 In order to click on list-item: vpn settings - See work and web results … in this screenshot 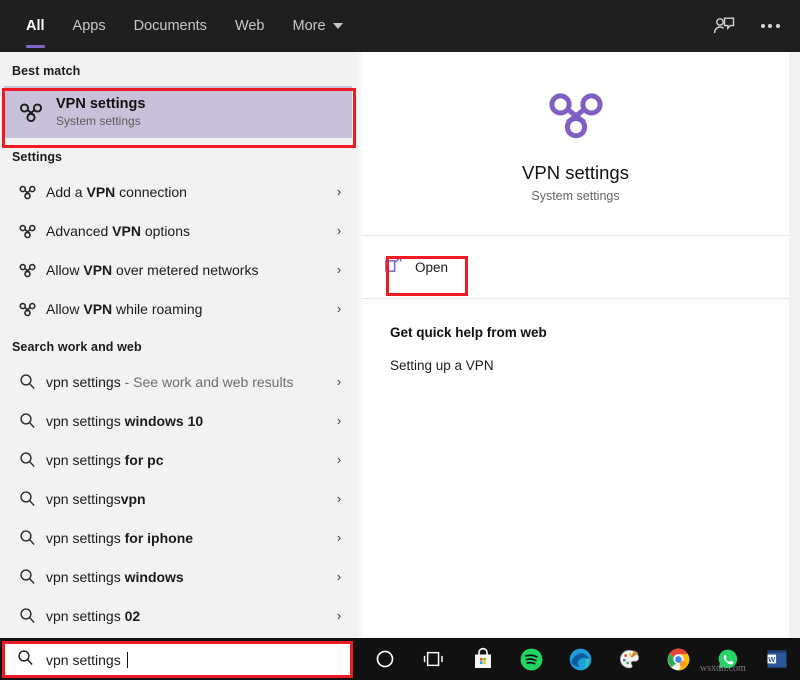, I will do `click(179, 381)`.